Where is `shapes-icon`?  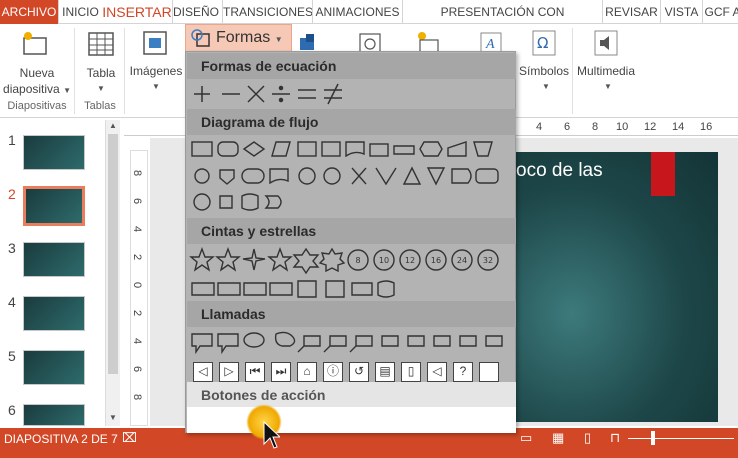 shapes-icon is located at coordinates (200, 38).